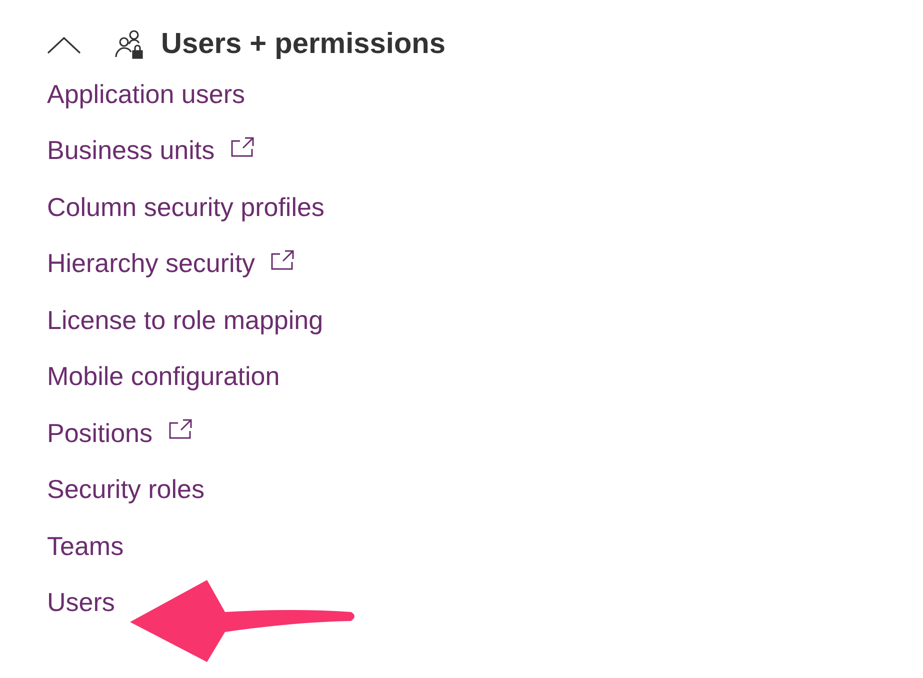 Image resolution: width=923 pixels, height=678 pixels. What do you see at coordinates (151, 264) in the screenshot?
I see `nav-link: Hierarchy security` at bounding box center [151, 264].